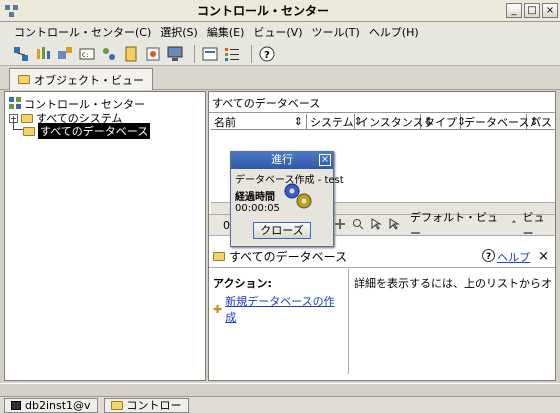  I want to click on elapsed-time: 00:00:05, so click(257, 208).